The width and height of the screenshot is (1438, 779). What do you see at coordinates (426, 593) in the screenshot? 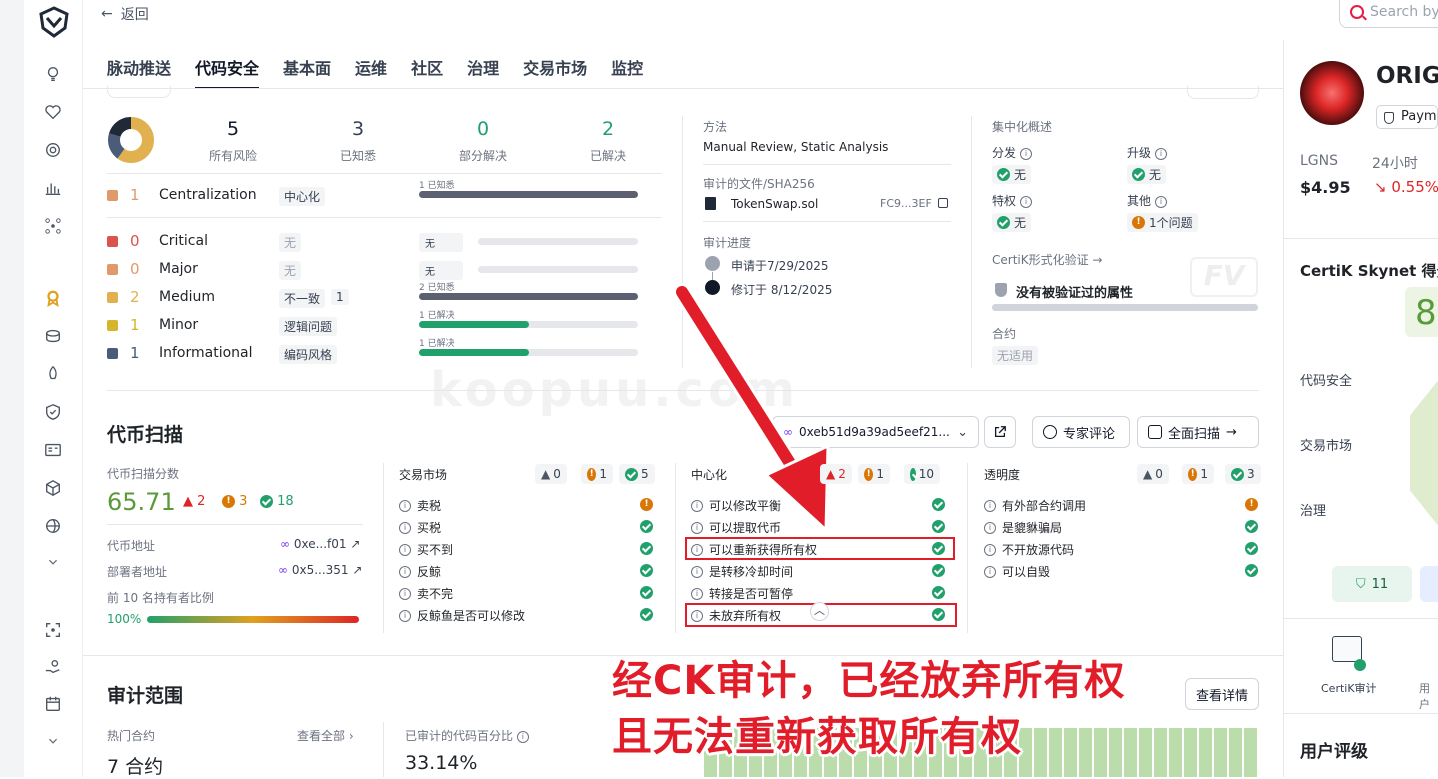
I see `scan-item: i 卖不完` at bounding box center [426, 593].